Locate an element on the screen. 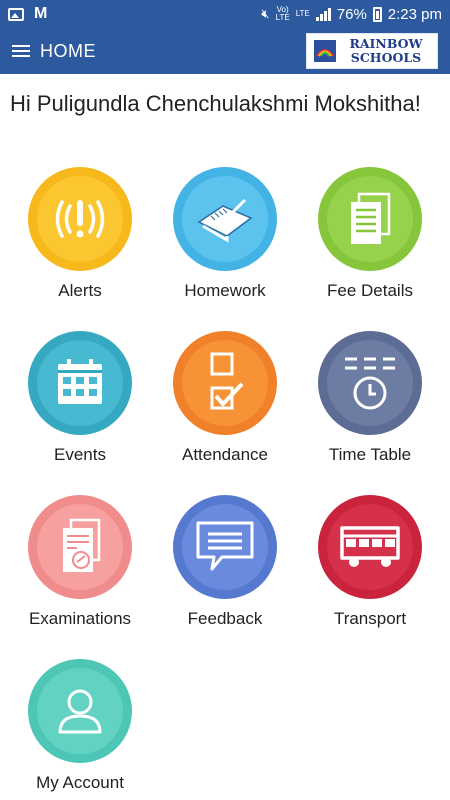 The image size is (450, 800). volte-indicator: Vo) LTE is located at coordinates (282, 13).